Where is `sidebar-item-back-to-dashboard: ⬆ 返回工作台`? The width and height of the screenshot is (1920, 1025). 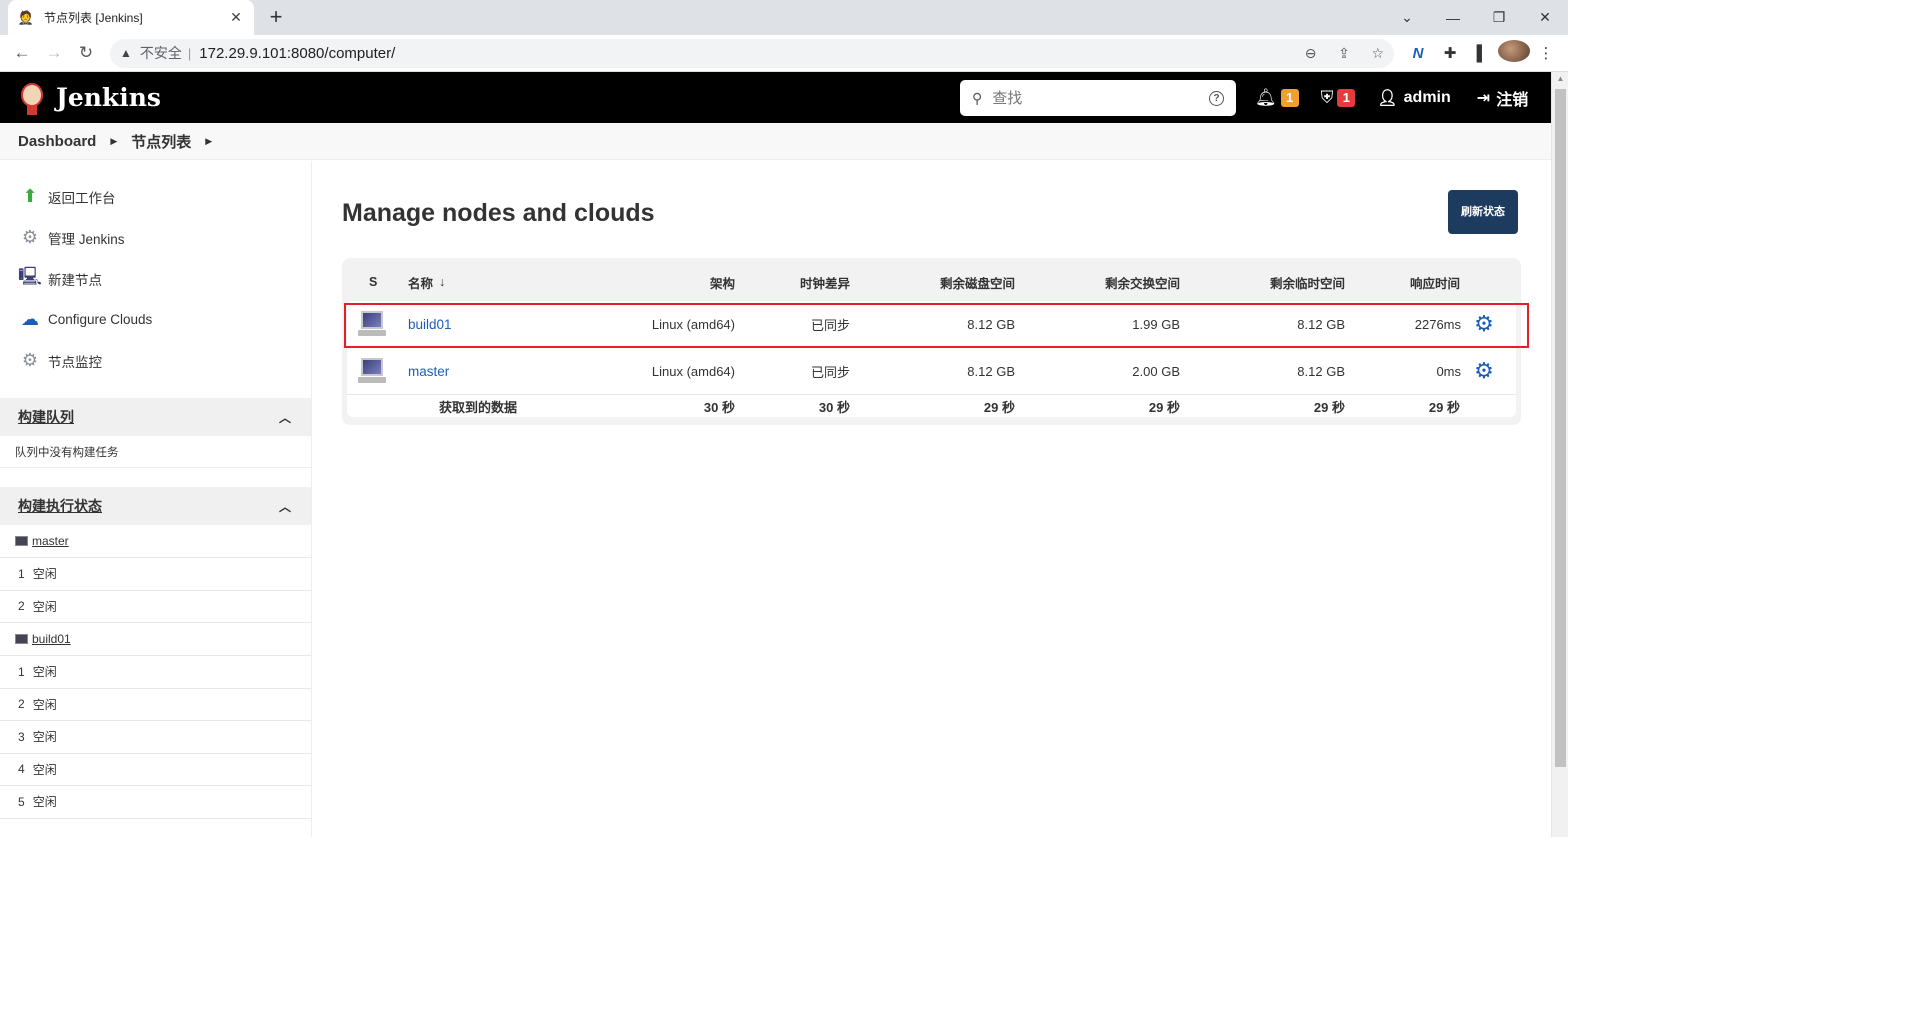 sidebar-item-back-to-dashboard: ⬆ 返回工作台 is located at coordinates (155, 196).